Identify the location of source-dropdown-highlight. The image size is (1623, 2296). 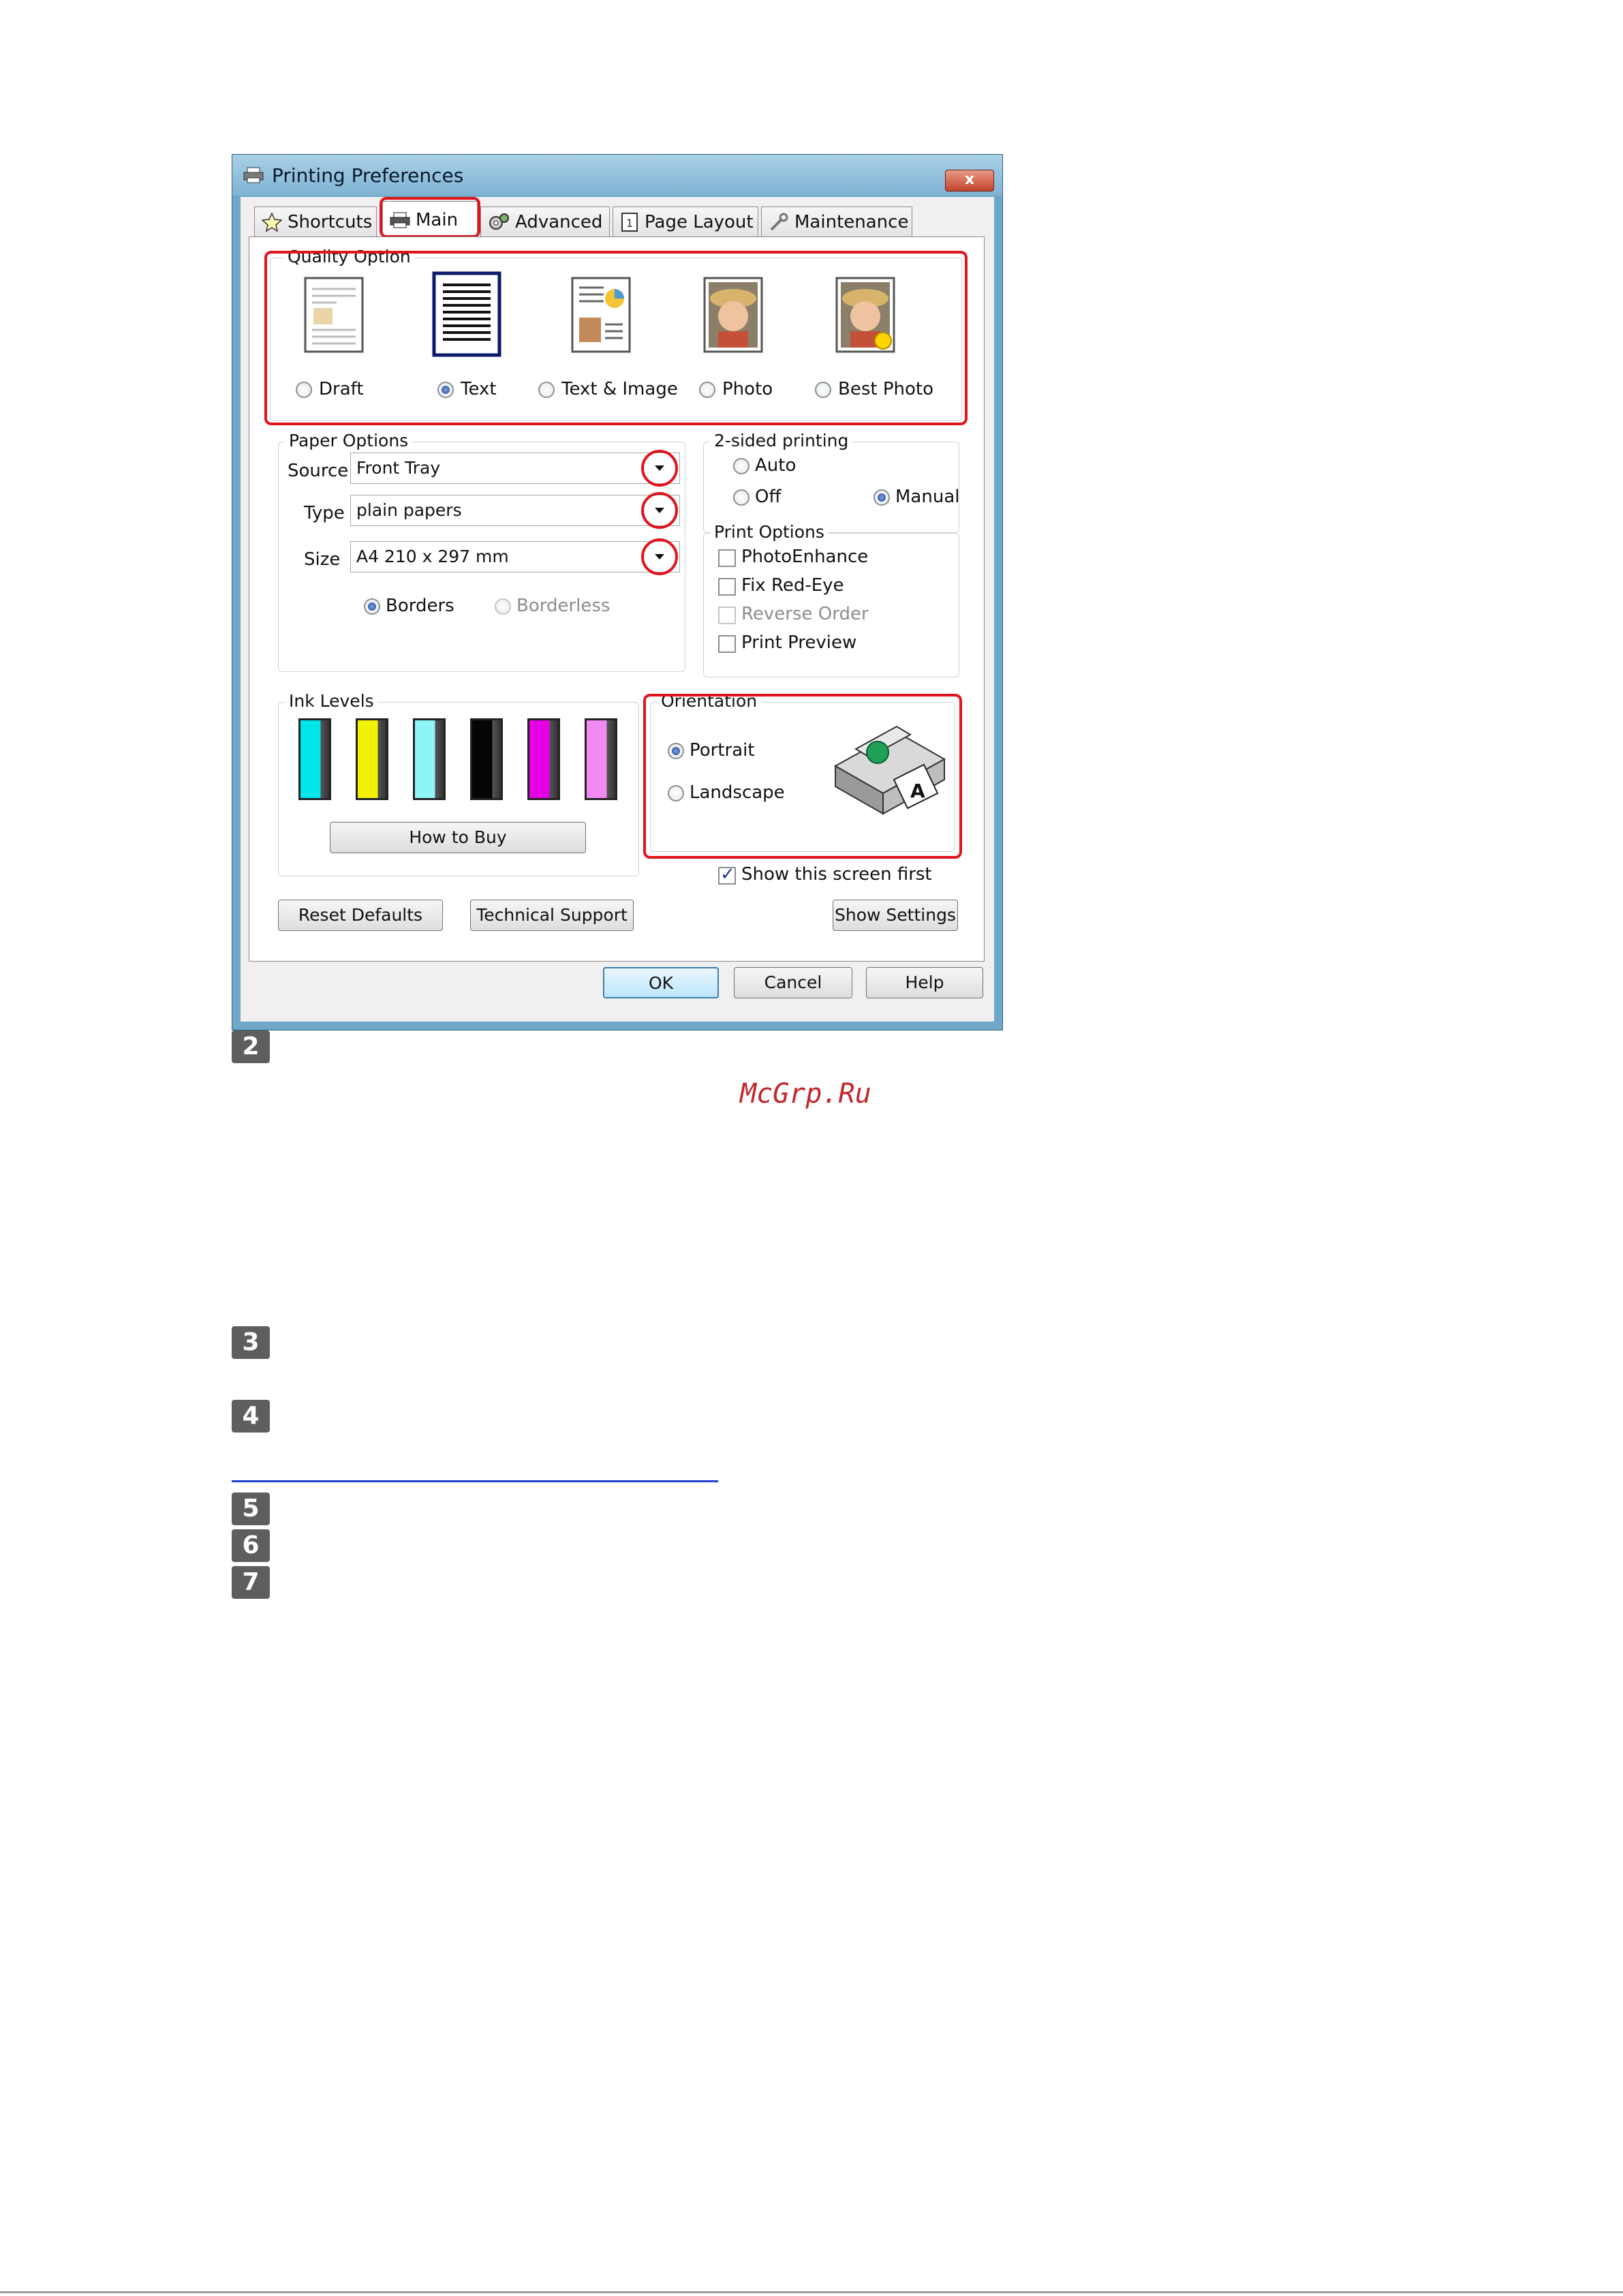
(659, 468).